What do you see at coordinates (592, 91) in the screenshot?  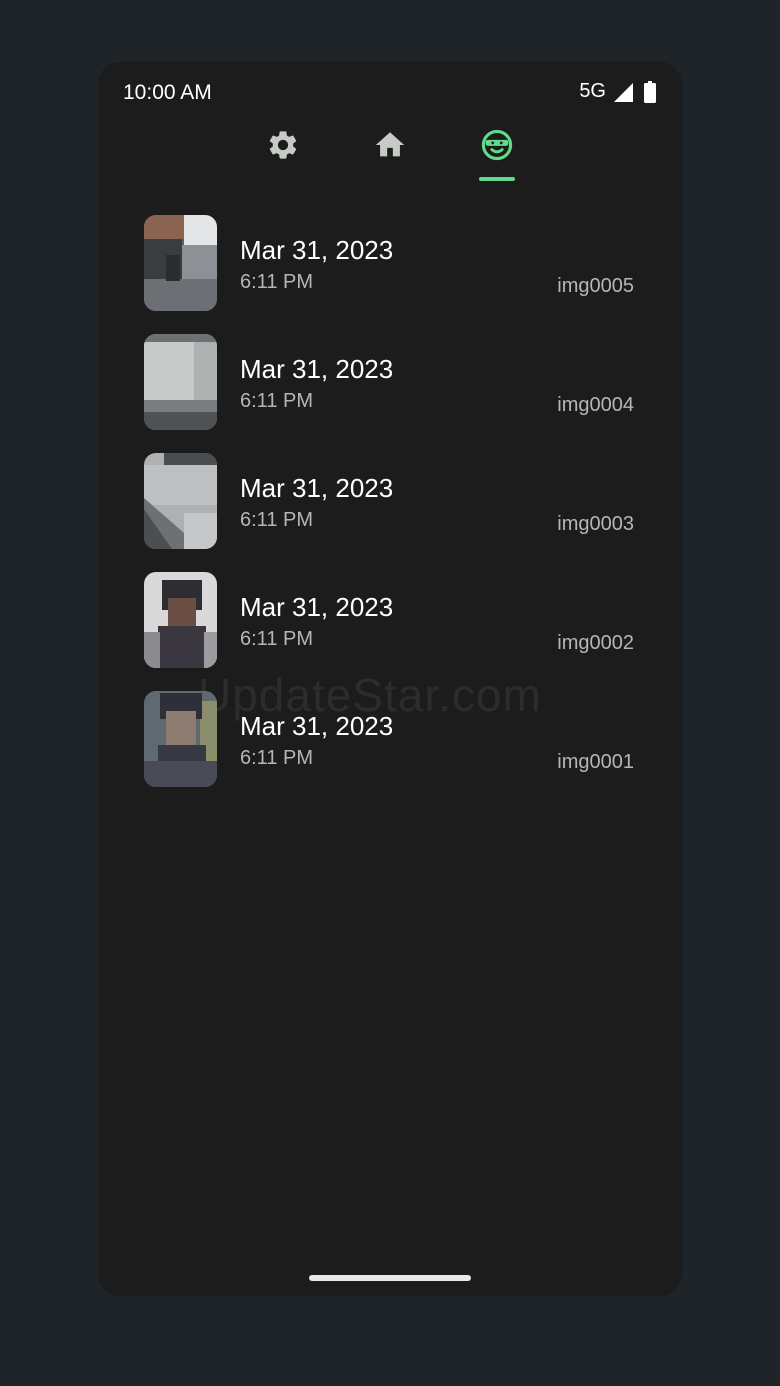 I see `network-label: 5G` at bounding box center [592, 91].